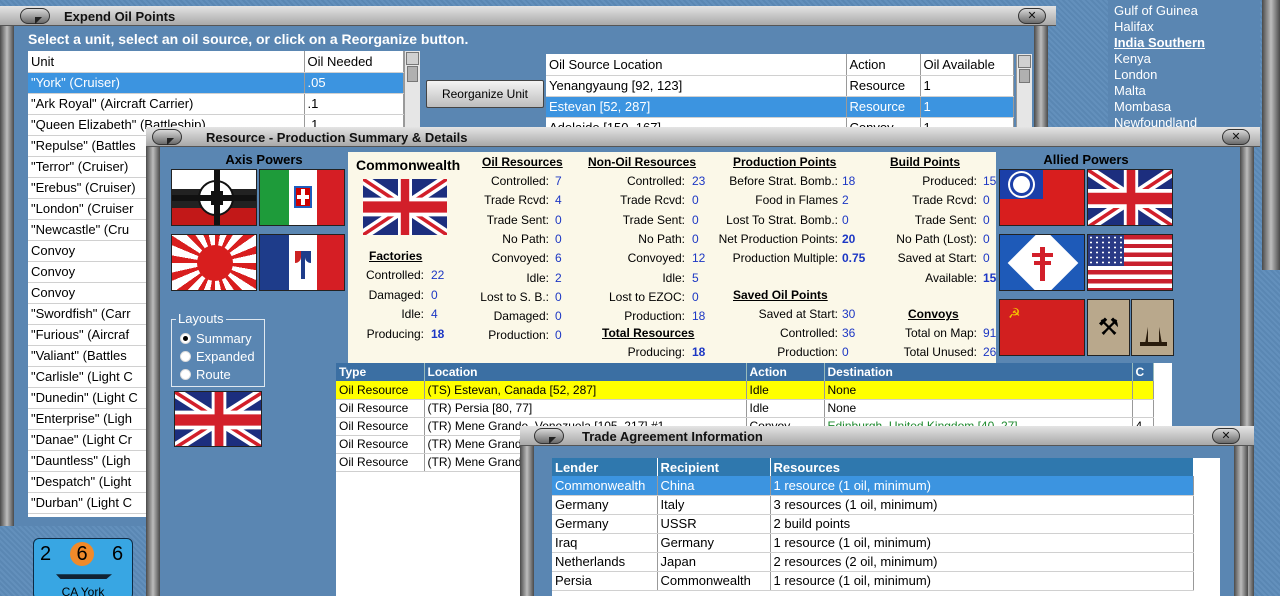 The height and width of the screenshot is (596, 1280). What do you see at coordinates (605, 543) in the screenshot?
I see `trade-lender: Iraq` at bounding box center [605, 543].